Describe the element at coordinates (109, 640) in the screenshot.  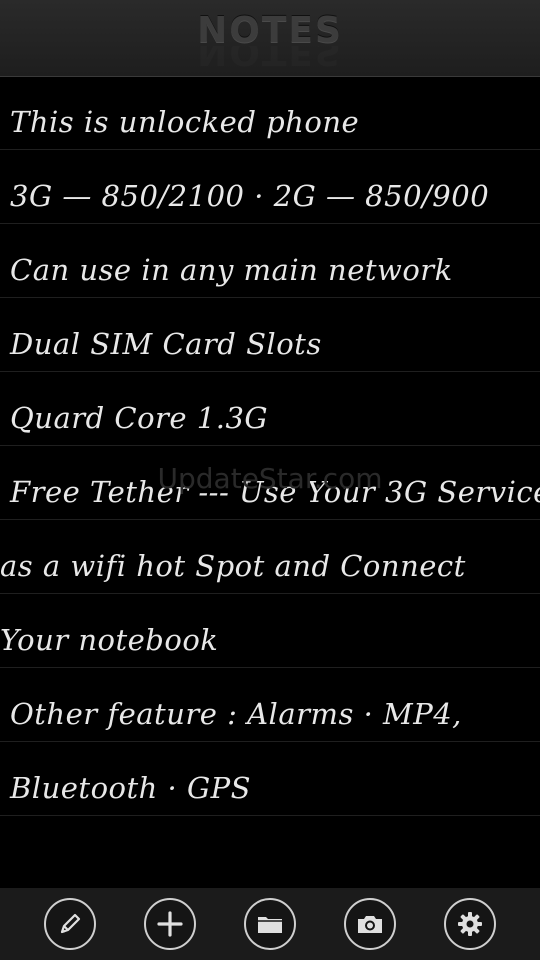
I see `note-line-text: Your notebook` at that location.